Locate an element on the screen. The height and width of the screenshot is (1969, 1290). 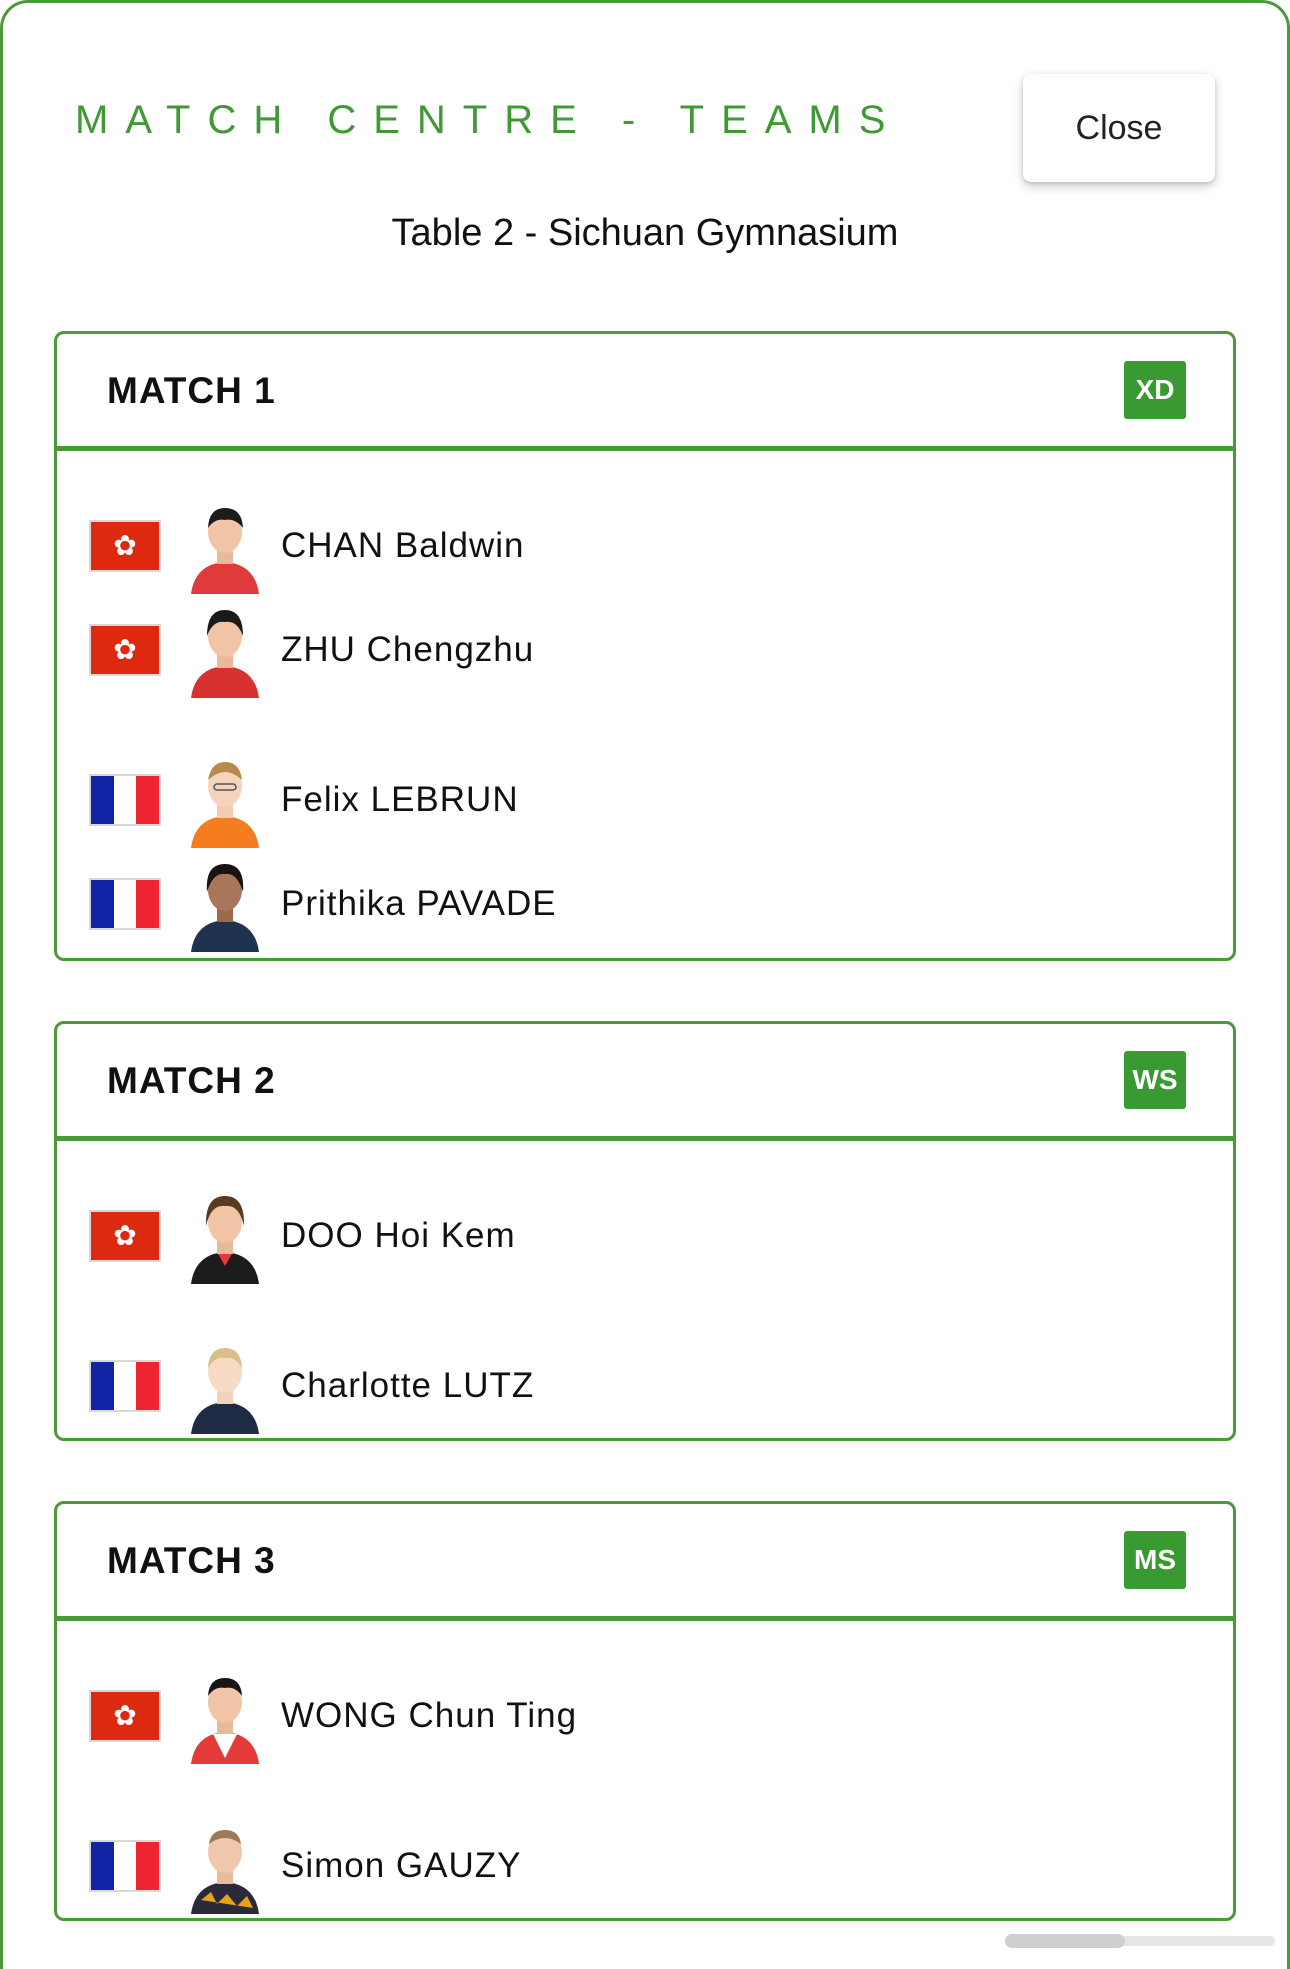
match-header: MATCH 2 WS is located at coordinates (645, 1082).